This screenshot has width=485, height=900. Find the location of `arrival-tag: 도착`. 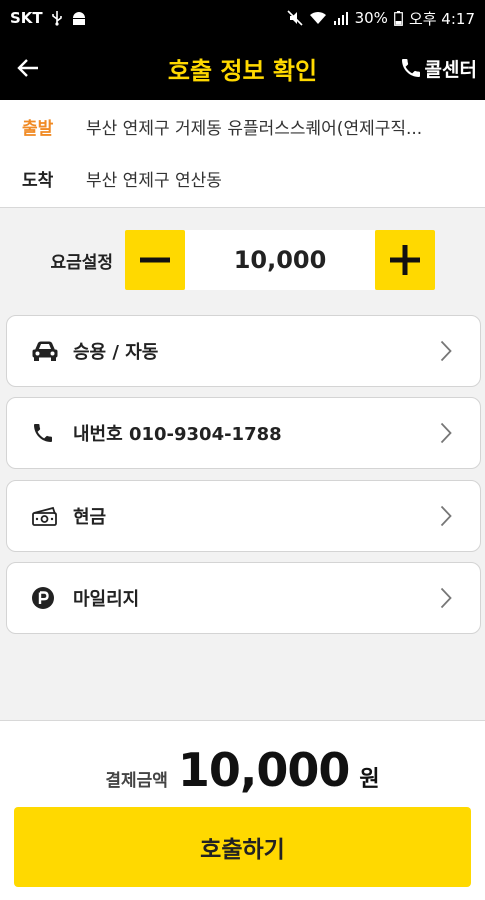

arrival-tag: 도착 is located at coordinates (38, 180).